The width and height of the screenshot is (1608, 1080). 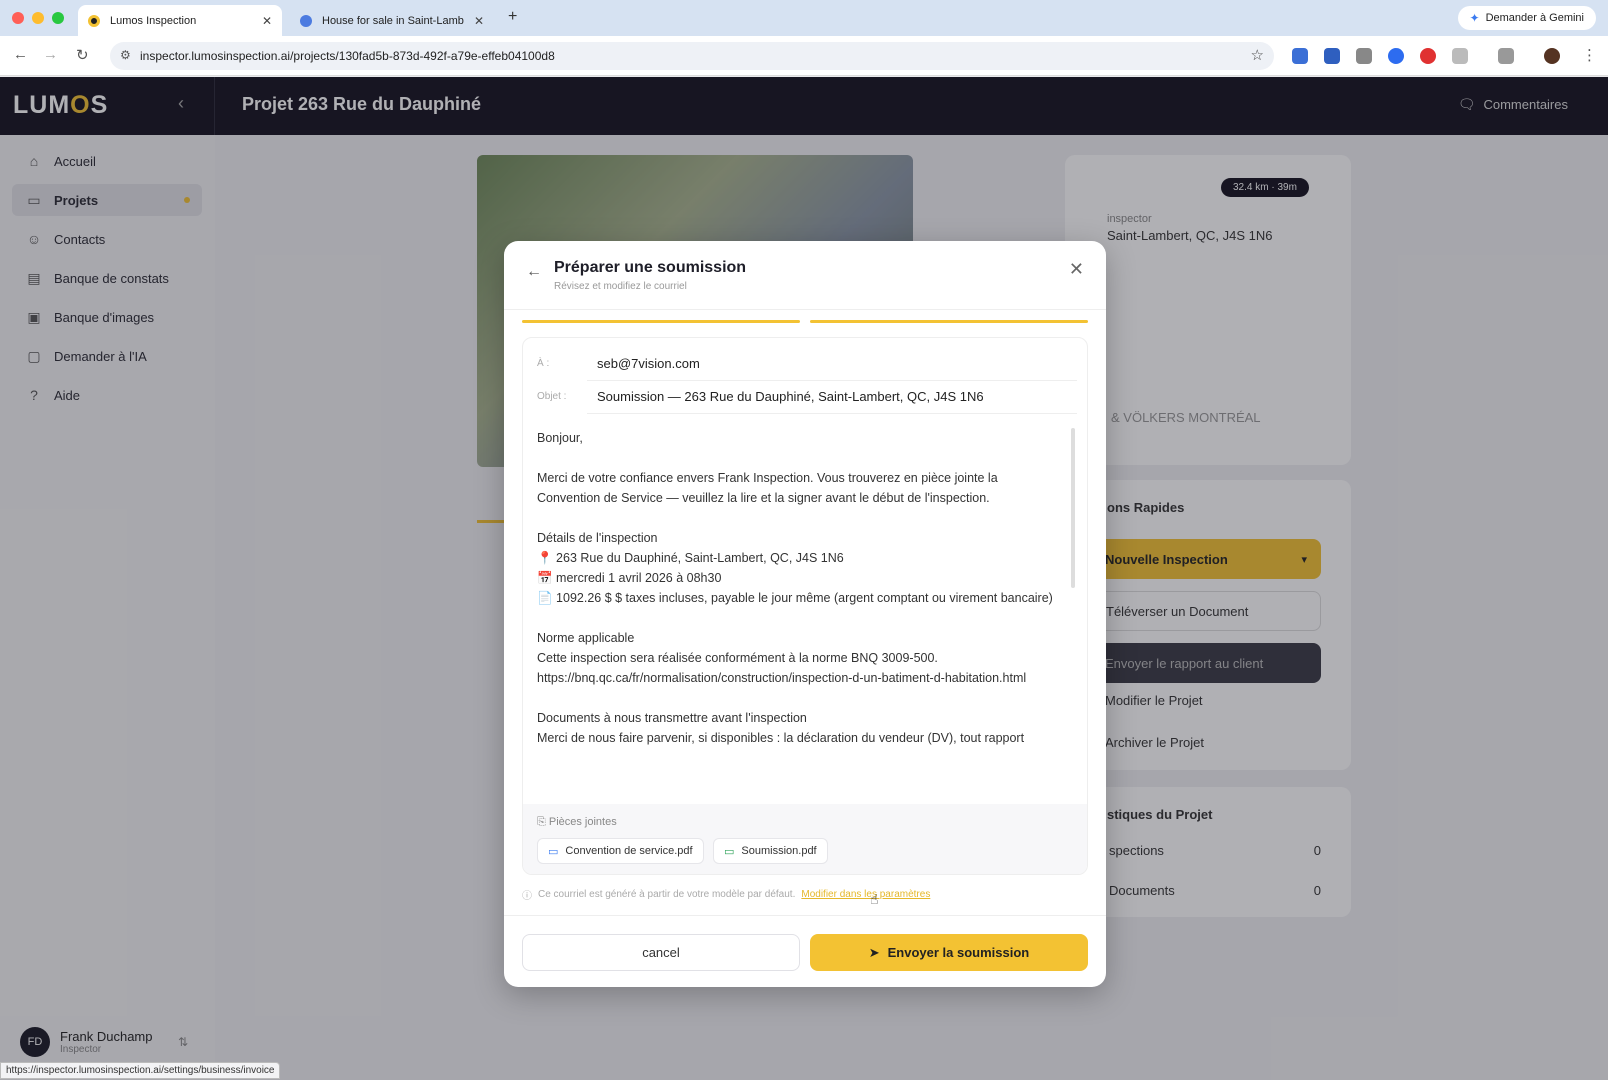 I want to click on ask-gemini-button: ✦ Demander à Gemini, so click(x=1526, y=18).